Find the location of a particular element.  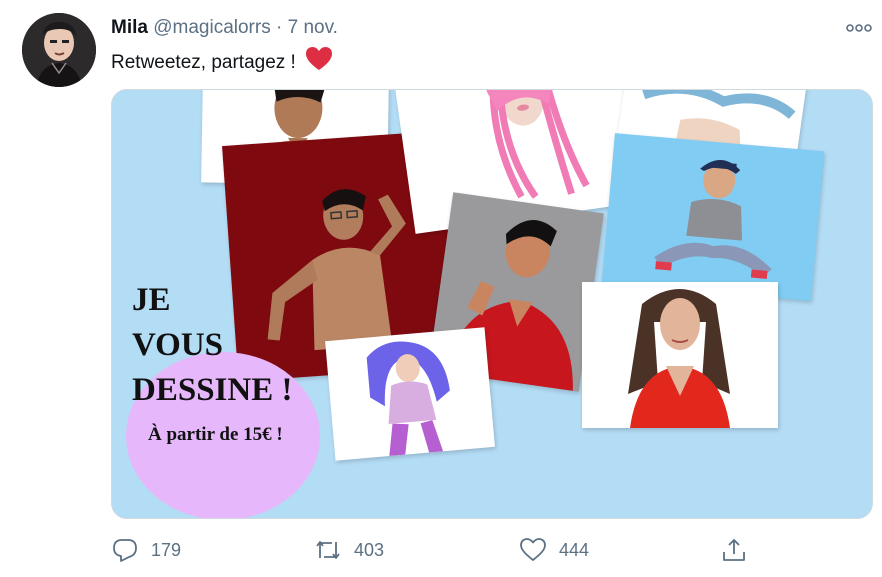

reply-count: 179 is located at coordinates (166, 549).